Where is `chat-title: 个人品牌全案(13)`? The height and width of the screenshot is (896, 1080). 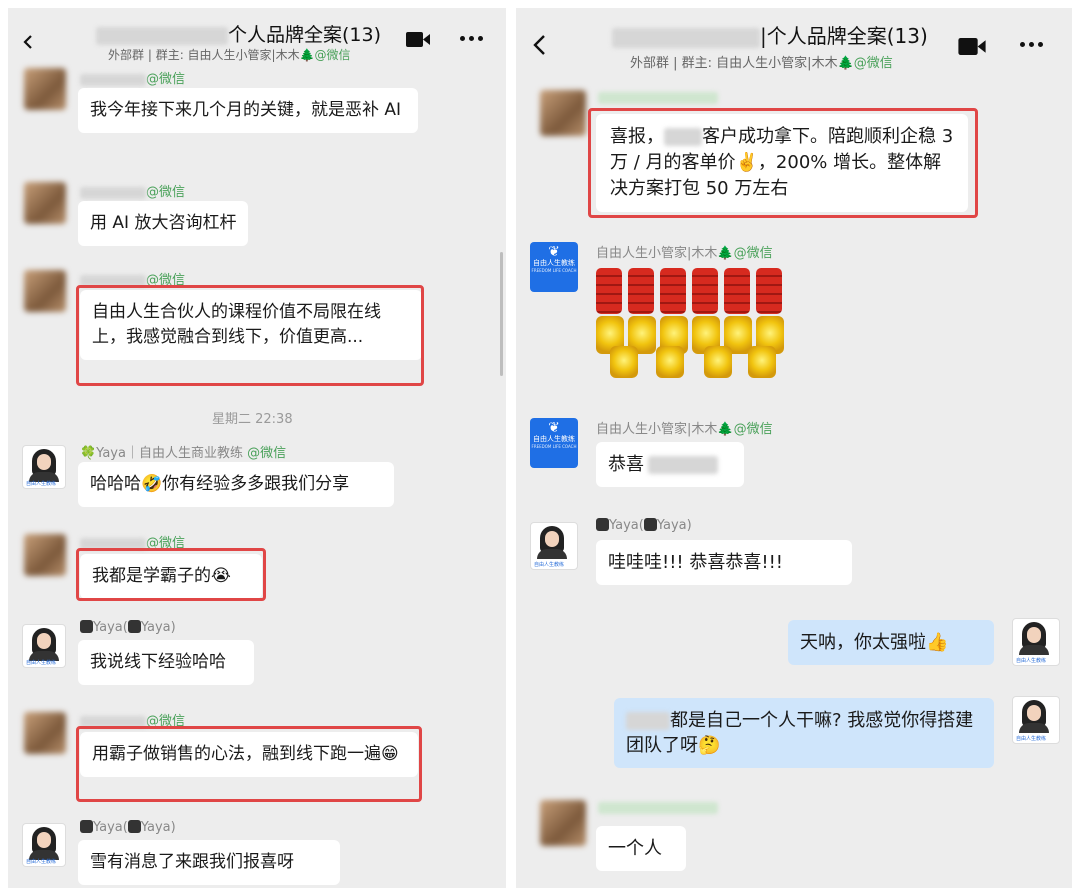 chat-title: 个人品牌全案(13) is located at coordinates (238, 33).